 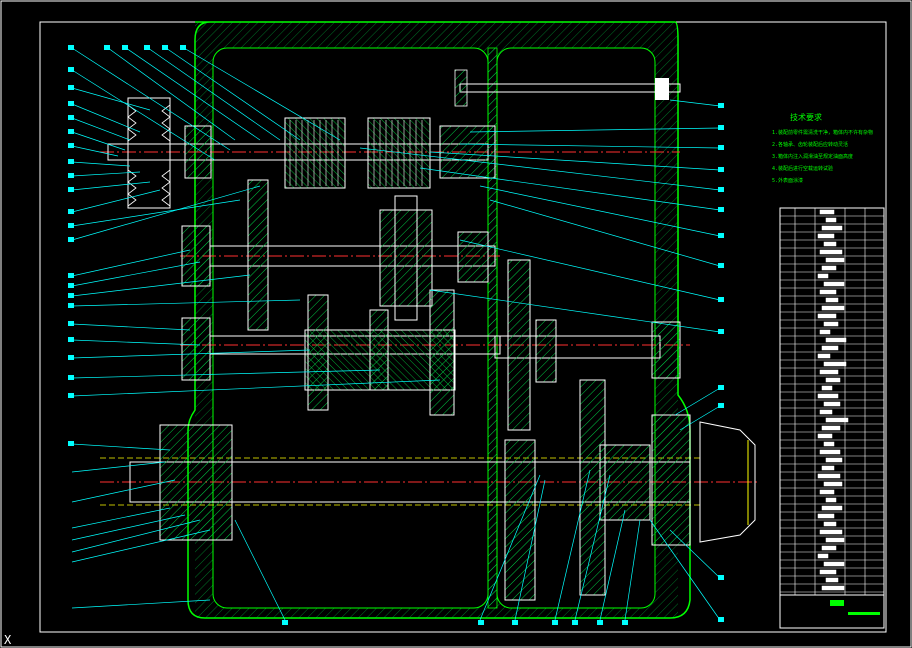 I want to click on requirement-line-5: 5.外表面涂漆, so click(x=787, y=180).